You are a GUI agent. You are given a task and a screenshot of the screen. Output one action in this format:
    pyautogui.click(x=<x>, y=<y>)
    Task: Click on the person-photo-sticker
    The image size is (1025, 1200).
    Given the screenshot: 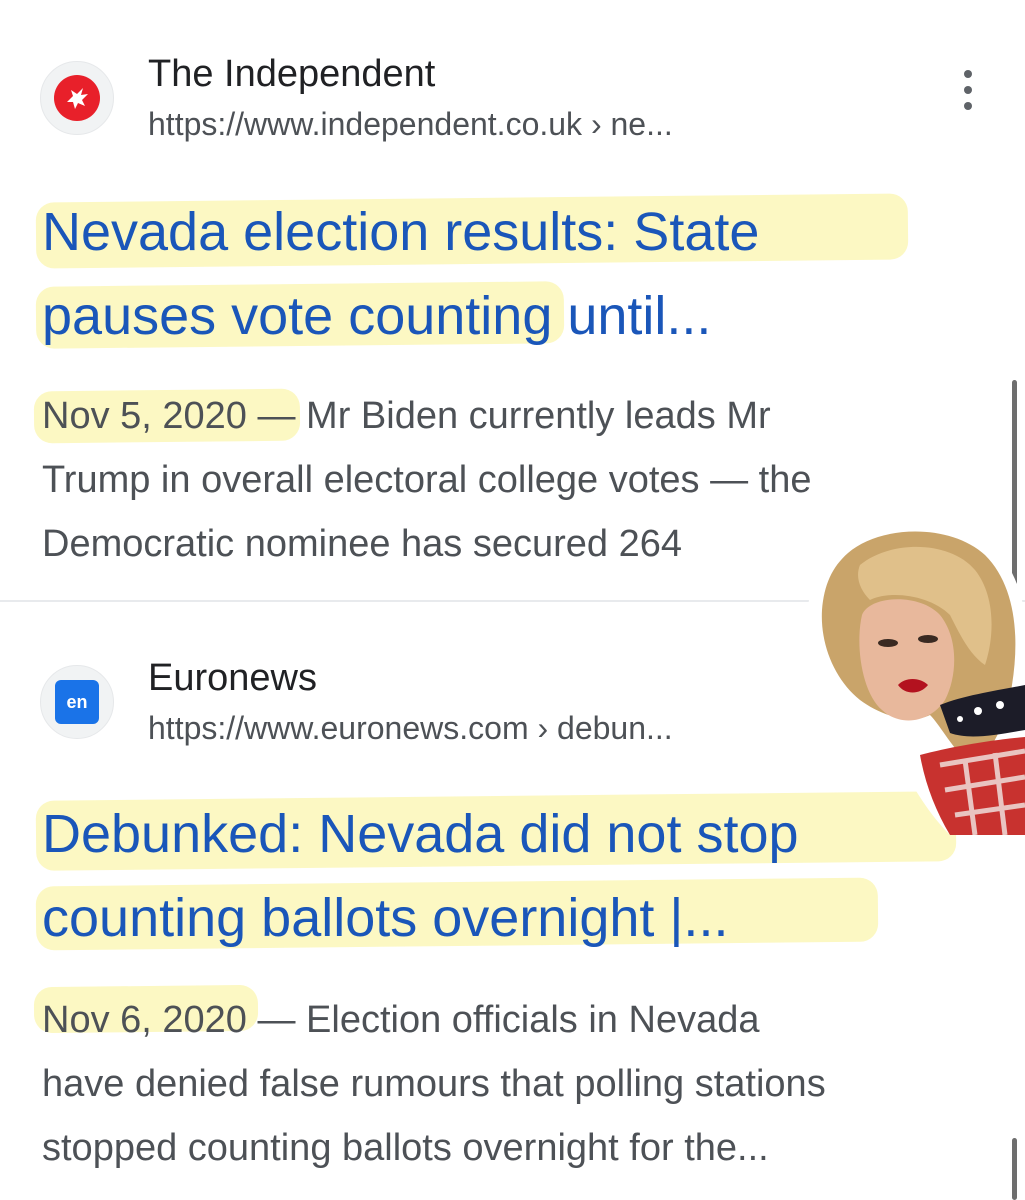 What is the action you would take?
    pyautogui.click(x=915, y=677)
    